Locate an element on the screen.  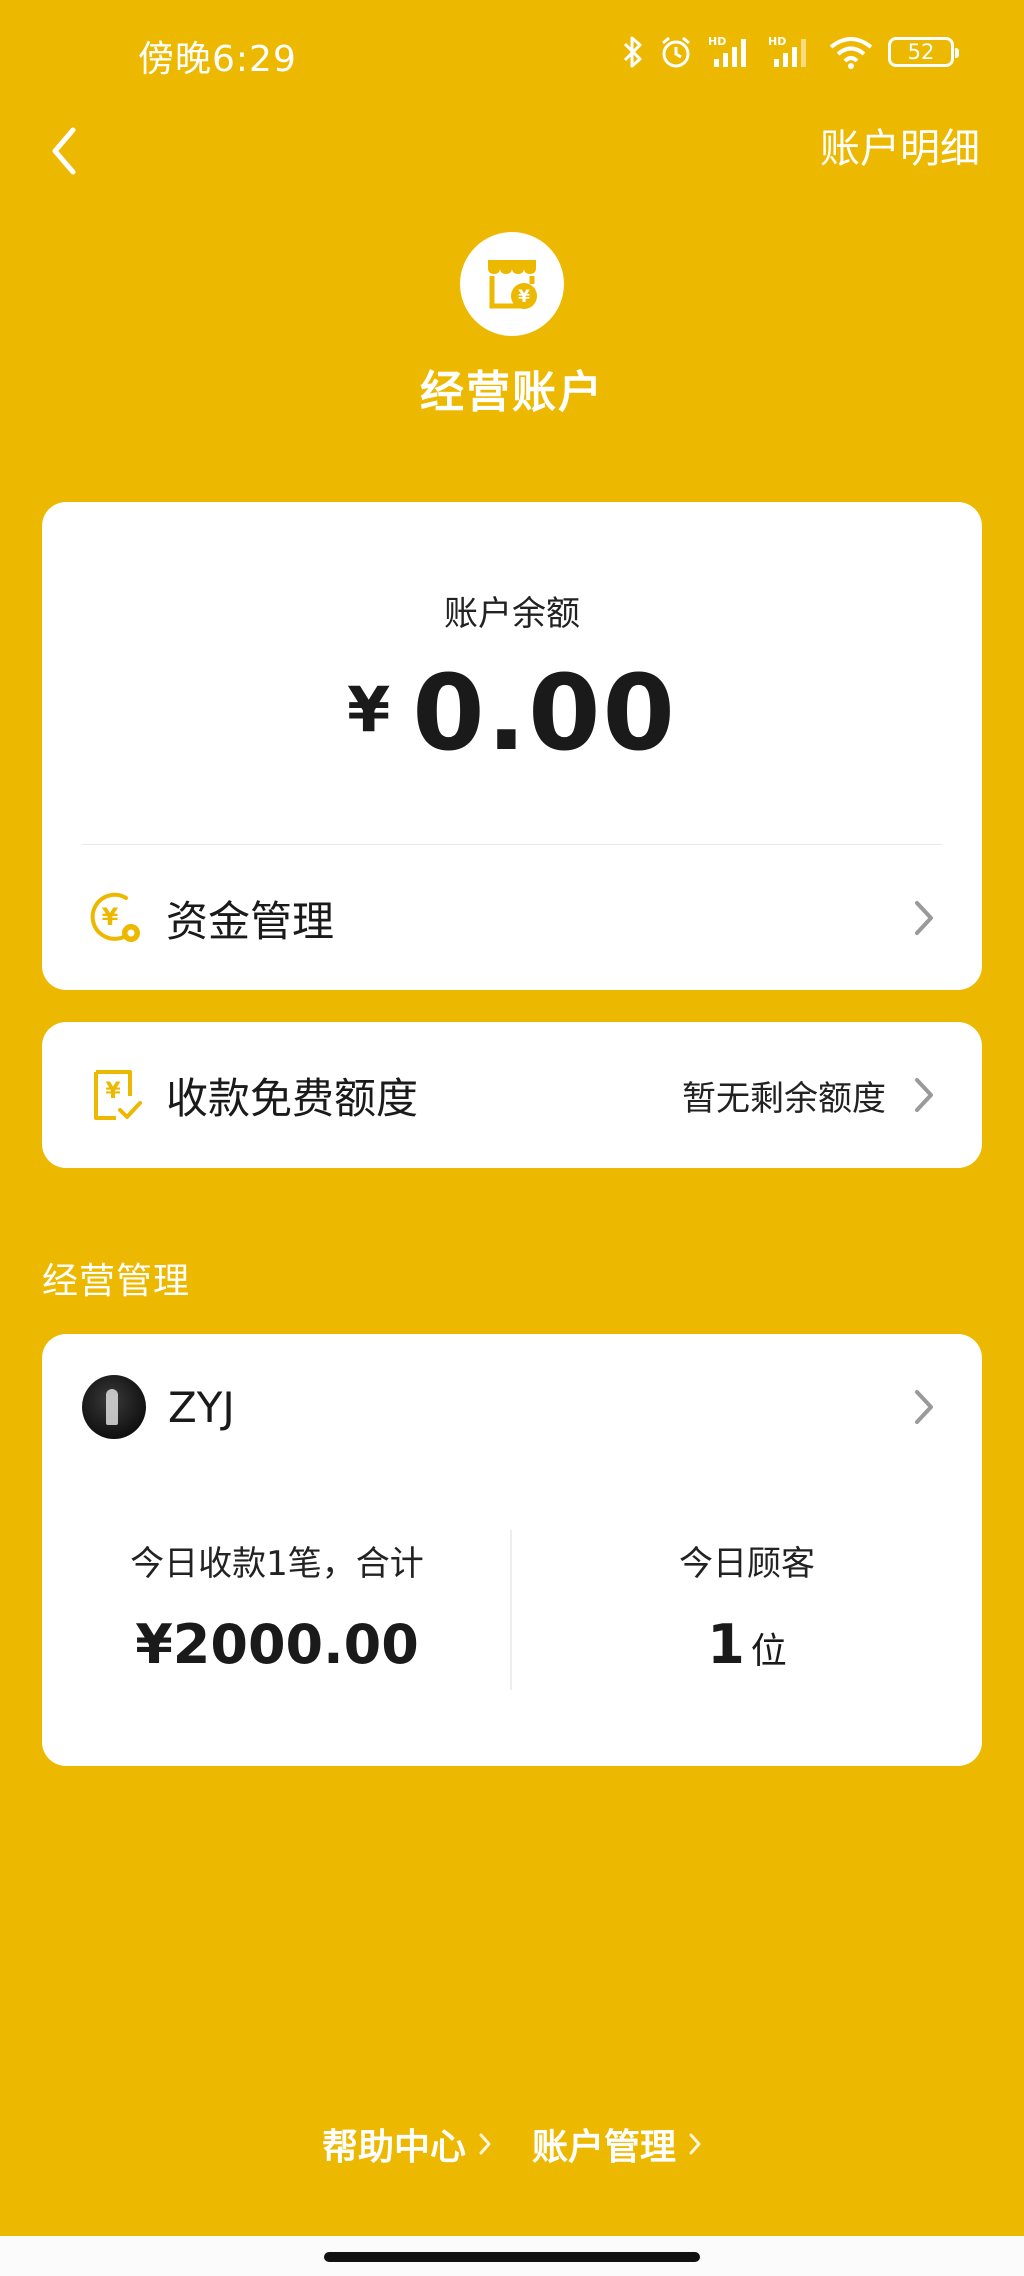
avatar-figure is located at coordinates (112, 1407).